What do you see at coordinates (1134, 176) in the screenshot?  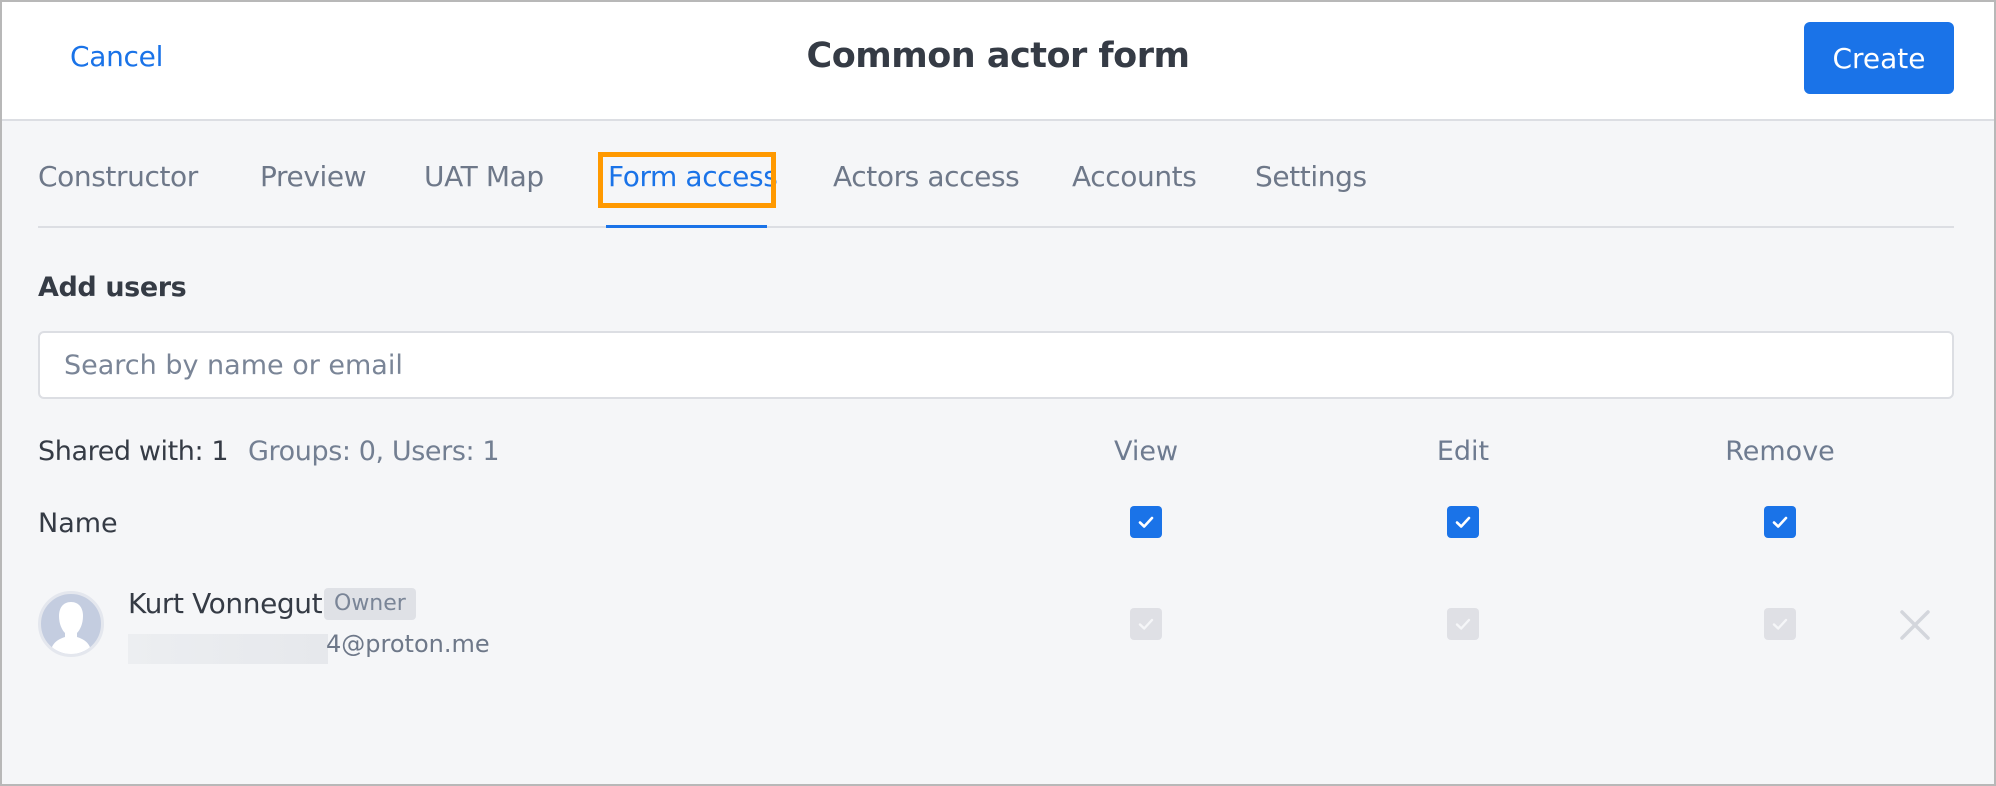 I see `tab-accounts: Accounts` at bounding box center [1134, 176].